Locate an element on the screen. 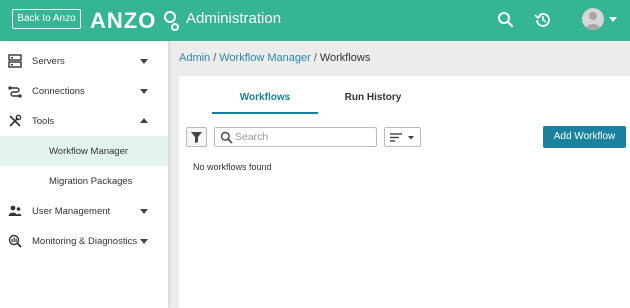 The height and width of the screenshot is (308, 630). filter-icon is located at coordinates (196, 137).